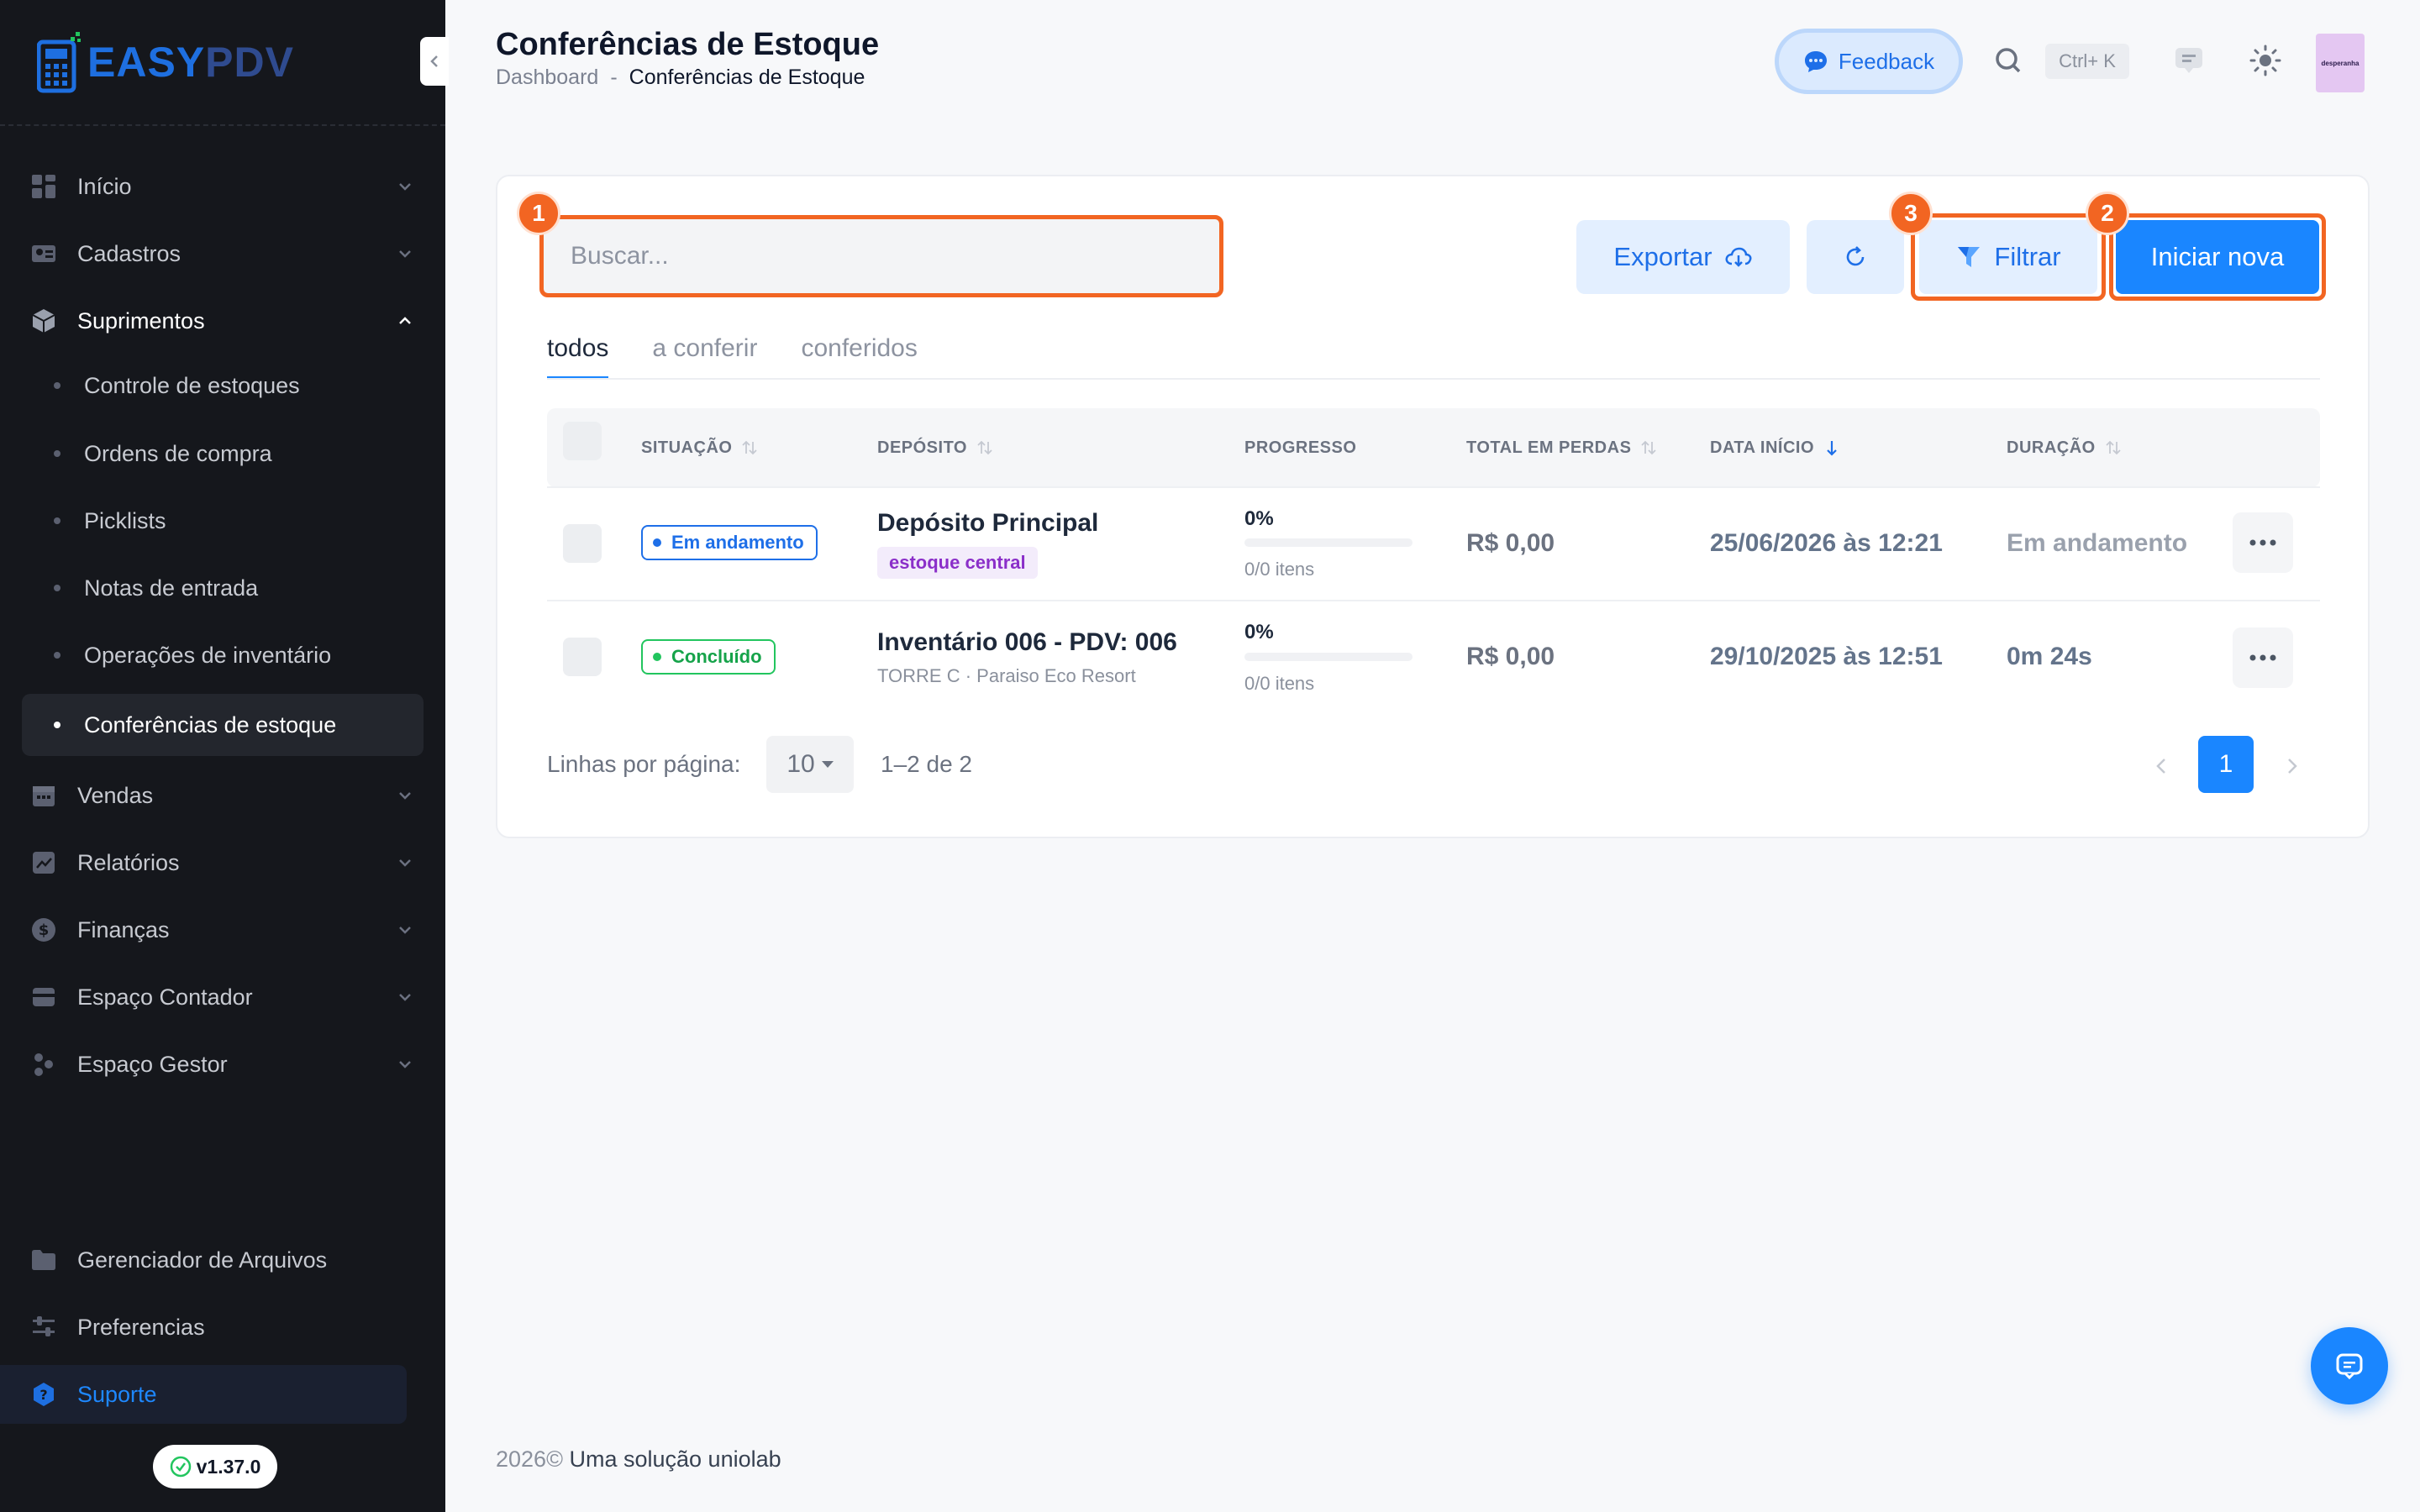 This screenshot has height=1512, width=2420. Describe the element at coordinates (435, 61) in the screenshot. I see `collapse-sidebar-button` at that location.